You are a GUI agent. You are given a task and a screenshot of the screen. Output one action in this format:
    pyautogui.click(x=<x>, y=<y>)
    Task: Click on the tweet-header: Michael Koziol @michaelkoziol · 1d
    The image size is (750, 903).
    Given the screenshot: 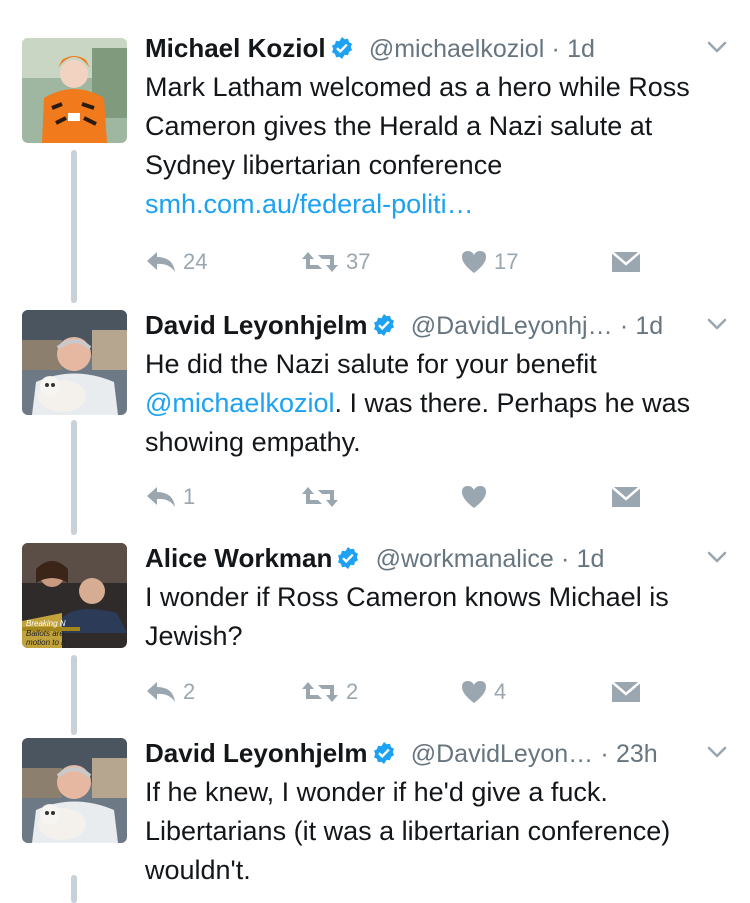 What is the action you would take?
    pyautogui.click(x=440, y=48)
    